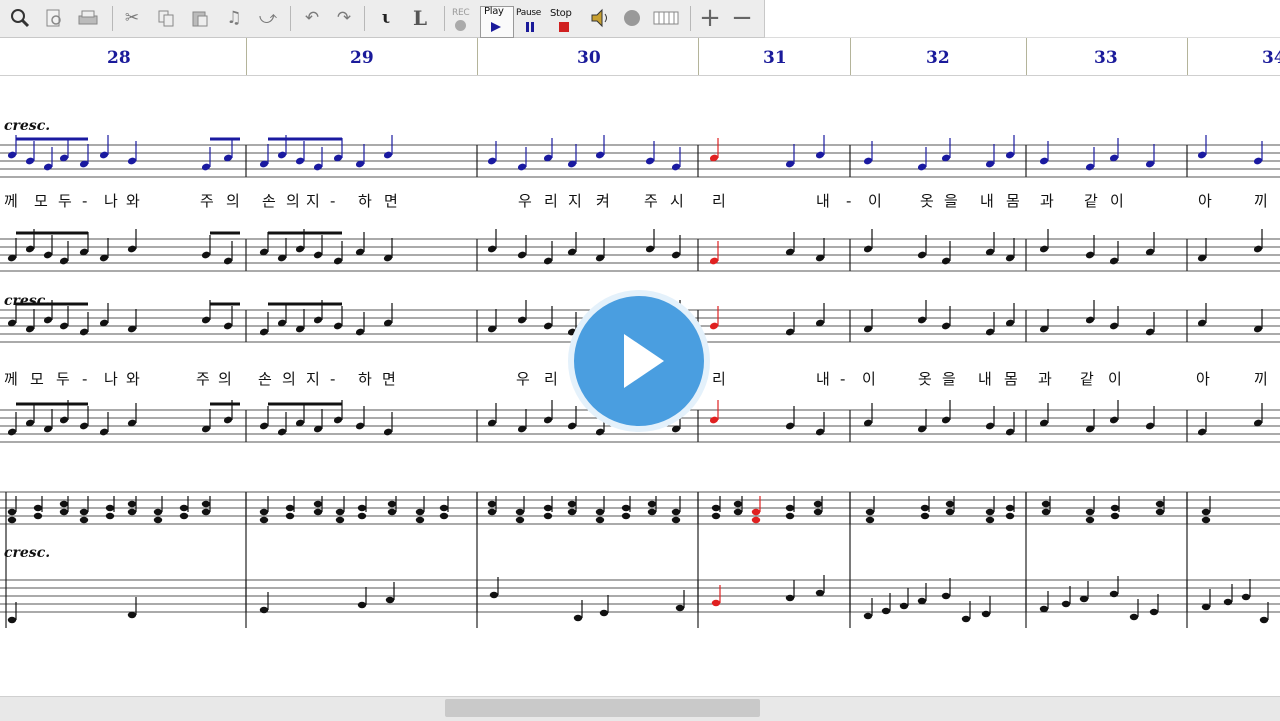 This screenshot has width=1280, height=721. I want to click on print-icon, so click(88, 18).